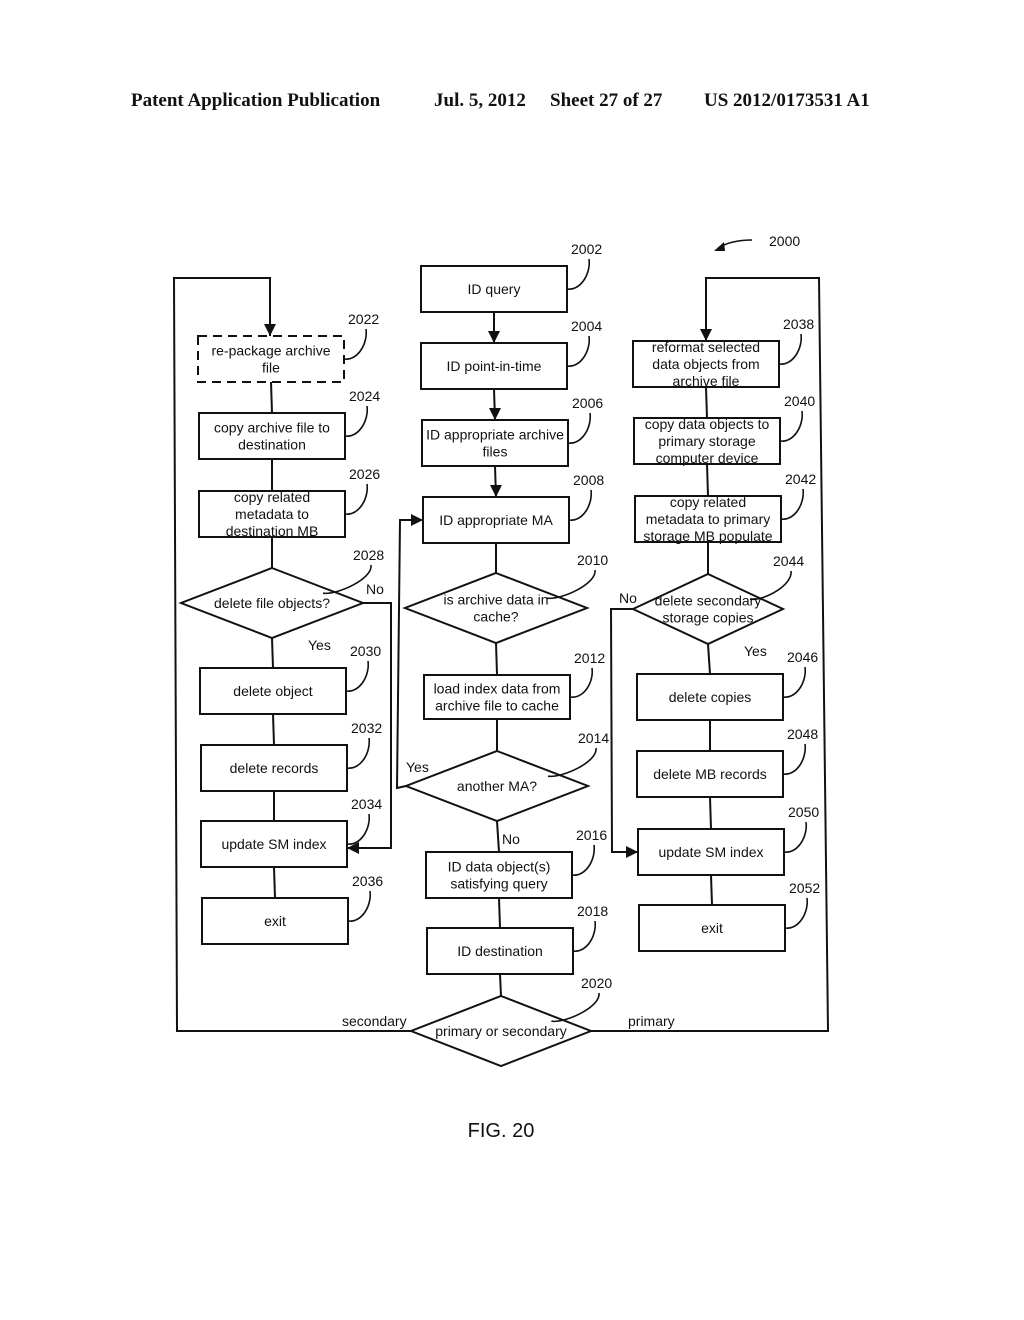 The width and height of the screenshot is (1024, 1320). What do you see at coordinates (272, 445) in the screenshot?
I see `node-label: destination` at bounding box center [272, 445].